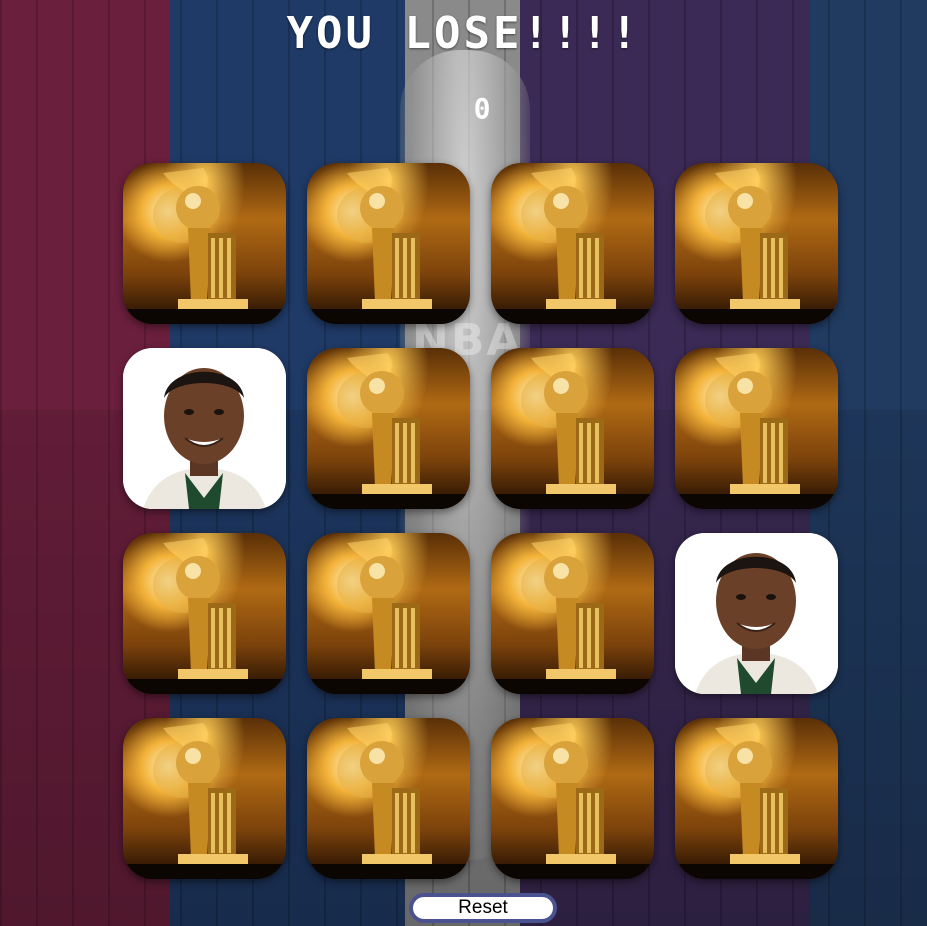  I want to click on game-status-message: YOU LOSE!!!!, so click(463, 33).